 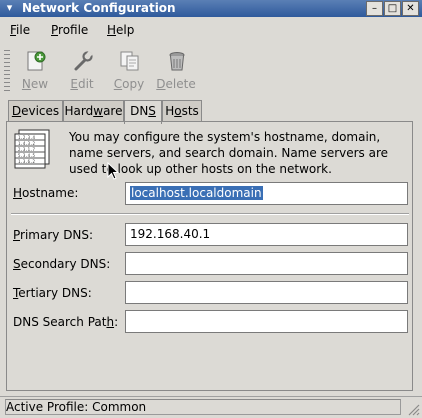 What do you see at coordinates (85, 84) in the screenshot?
I see `edit-label-rest: dit` at bounding box center [85, 84].